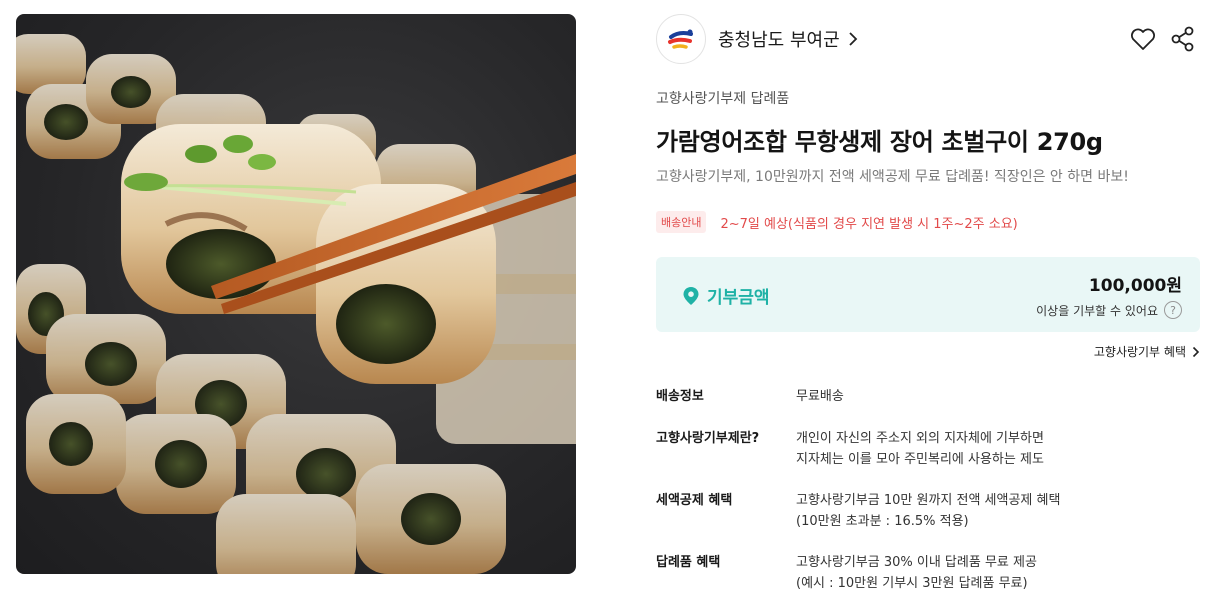 This screenshot has height=606, width=1207. Describe the element at coordinates (912, 583) in the screenshot. I see `info-line: (예시 : 10만원 기부시 3만원 답례품 무료)` at that location.